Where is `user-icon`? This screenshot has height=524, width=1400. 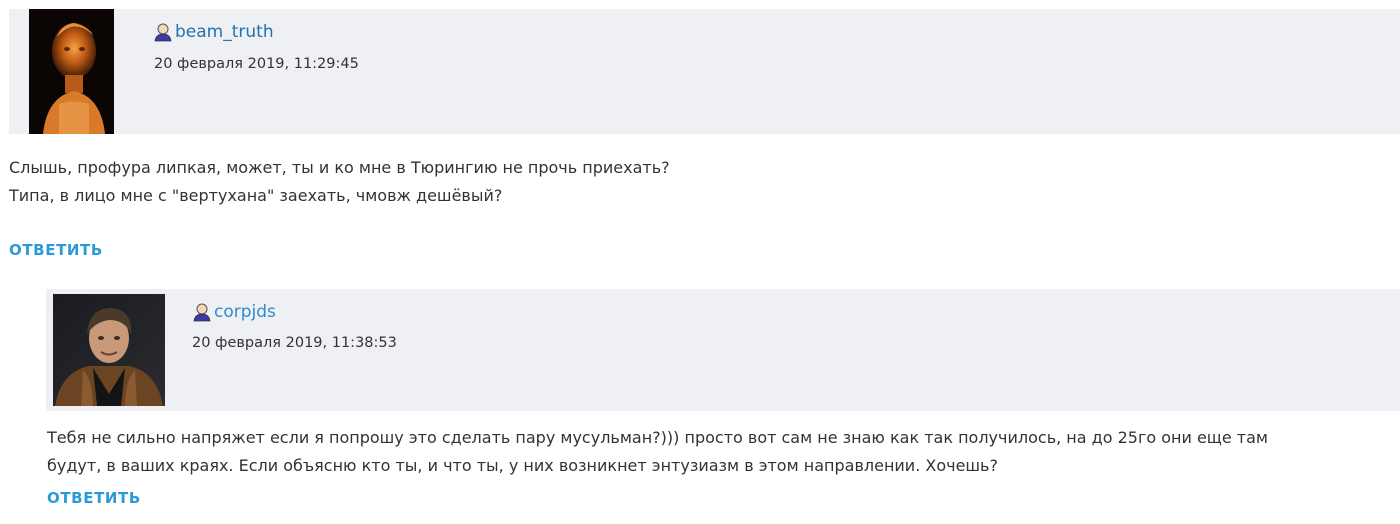
user-icon is located at coordinates (202, 312).